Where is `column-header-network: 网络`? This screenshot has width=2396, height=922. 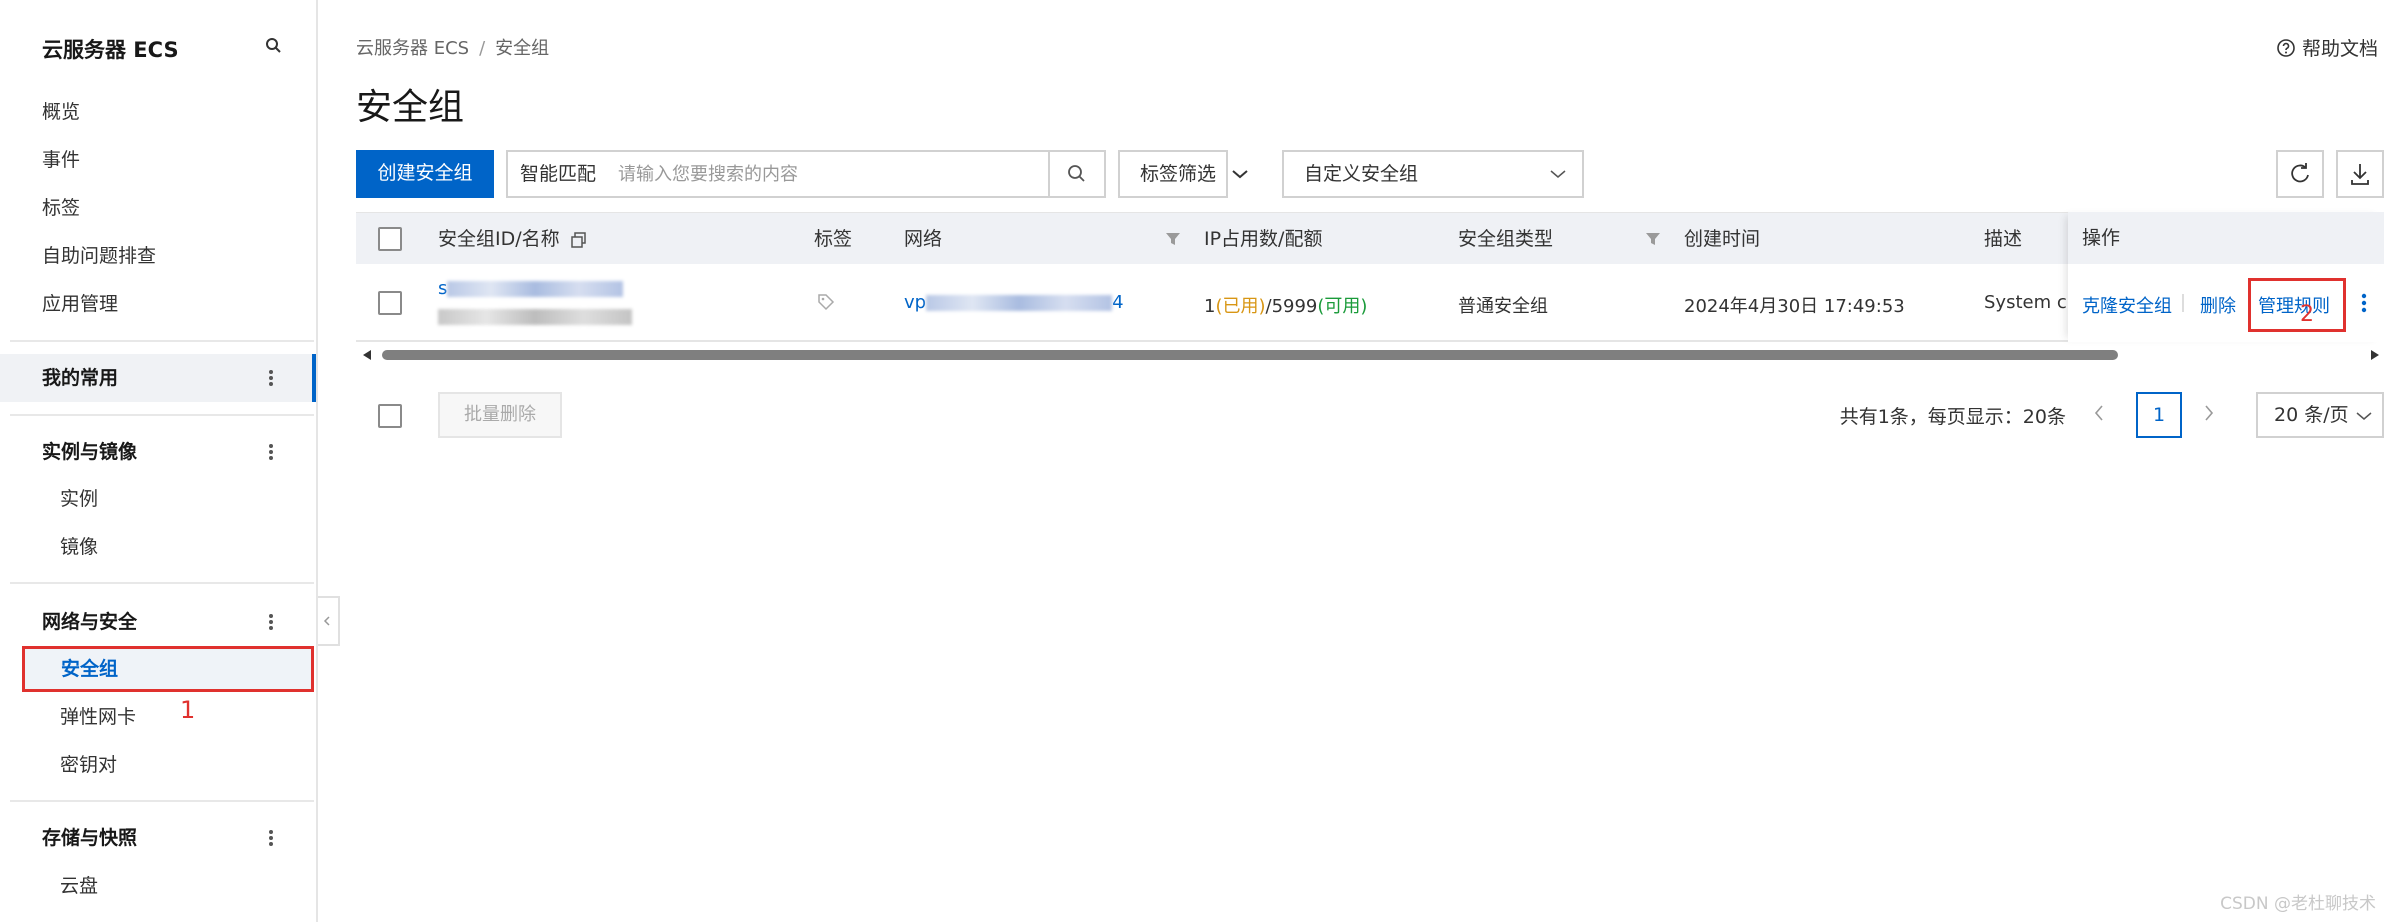
column-header-network: 网络 is located at coordinates (923, 239).